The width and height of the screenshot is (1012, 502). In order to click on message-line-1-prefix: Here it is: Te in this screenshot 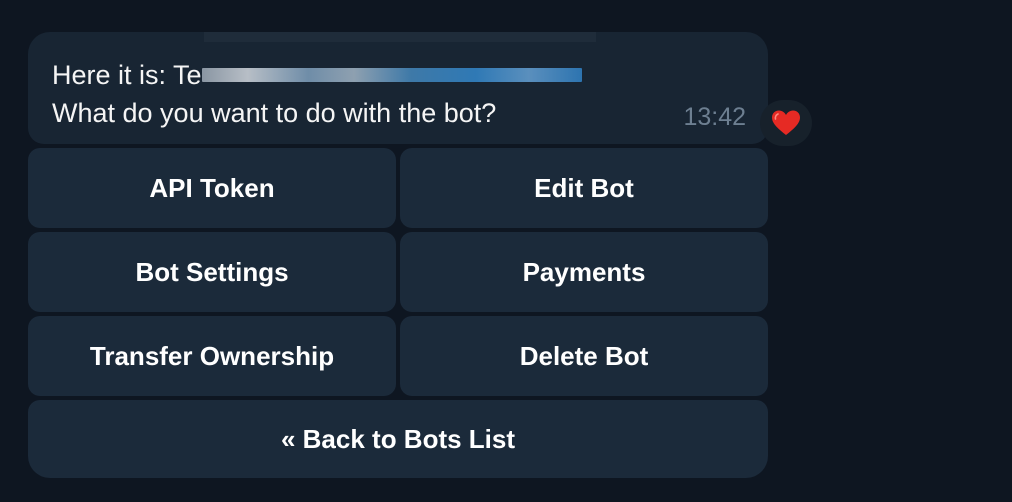, I will do `click(127, 75)`.